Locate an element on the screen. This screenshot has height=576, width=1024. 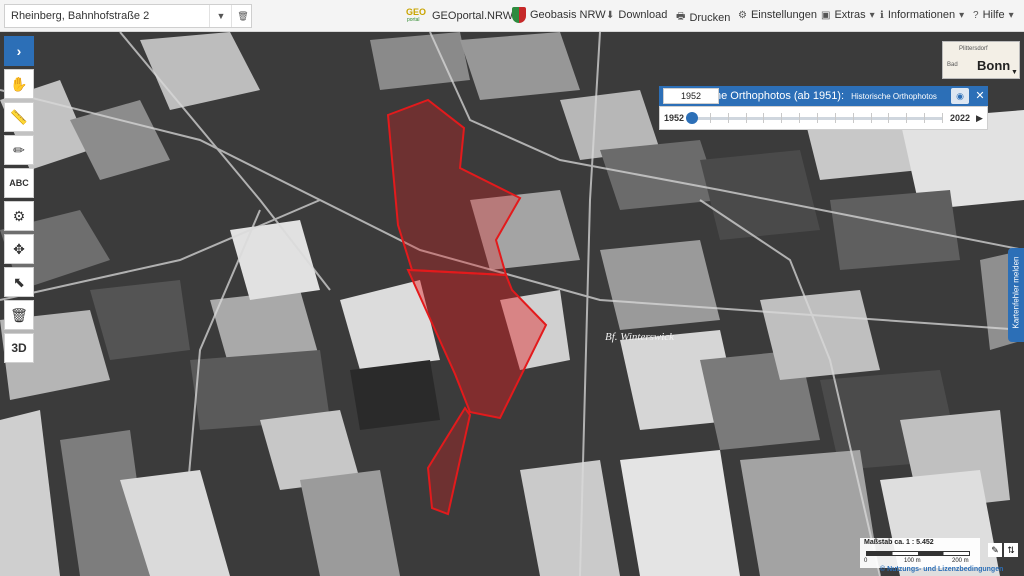
geobasis-brand: Geobasis NRW is located at coordinates (559, 15).